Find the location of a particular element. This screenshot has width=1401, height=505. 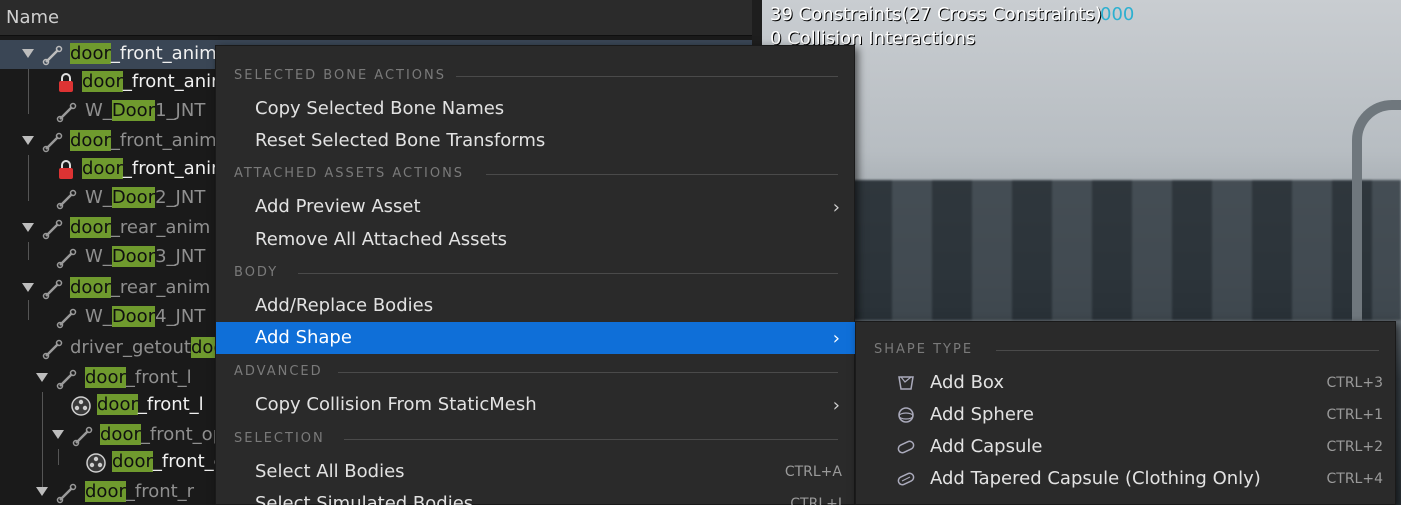

select-all-bodies-item: Select All Bodies CTRL+A is located at coordinates (536, 472).